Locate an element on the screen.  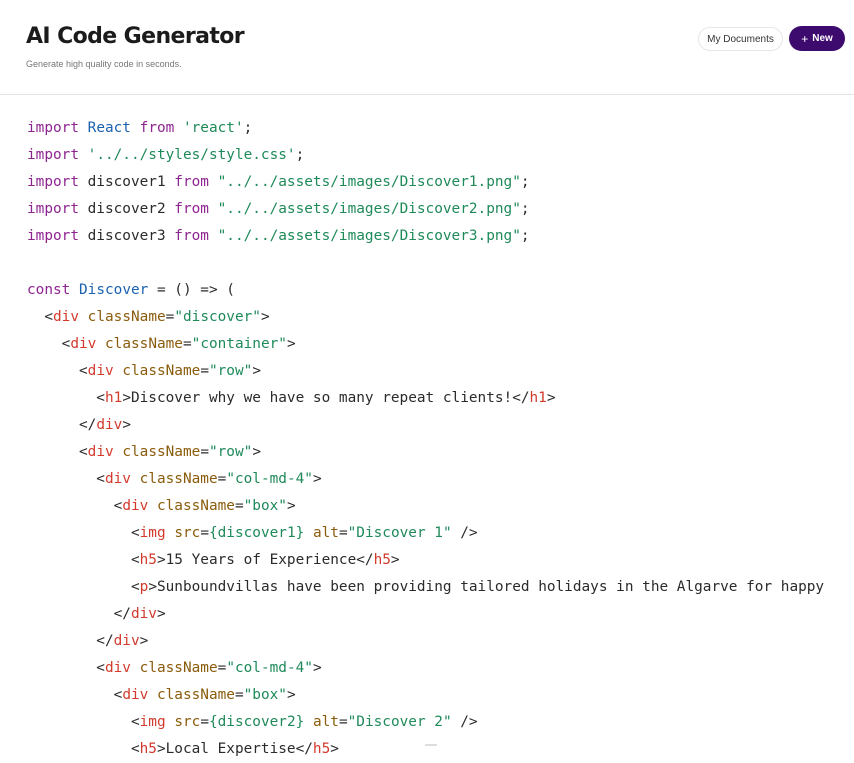
code-token: "Discover 1" is located at coordinates (399, 533).